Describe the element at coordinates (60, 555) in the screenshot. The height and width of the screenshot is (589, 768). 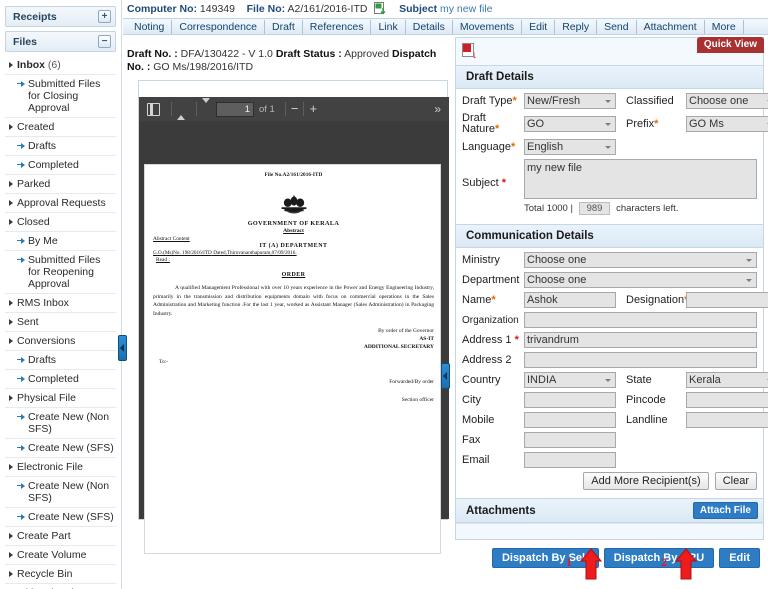
I see `sidebar-item-create-volume: Create Volume` at that location.